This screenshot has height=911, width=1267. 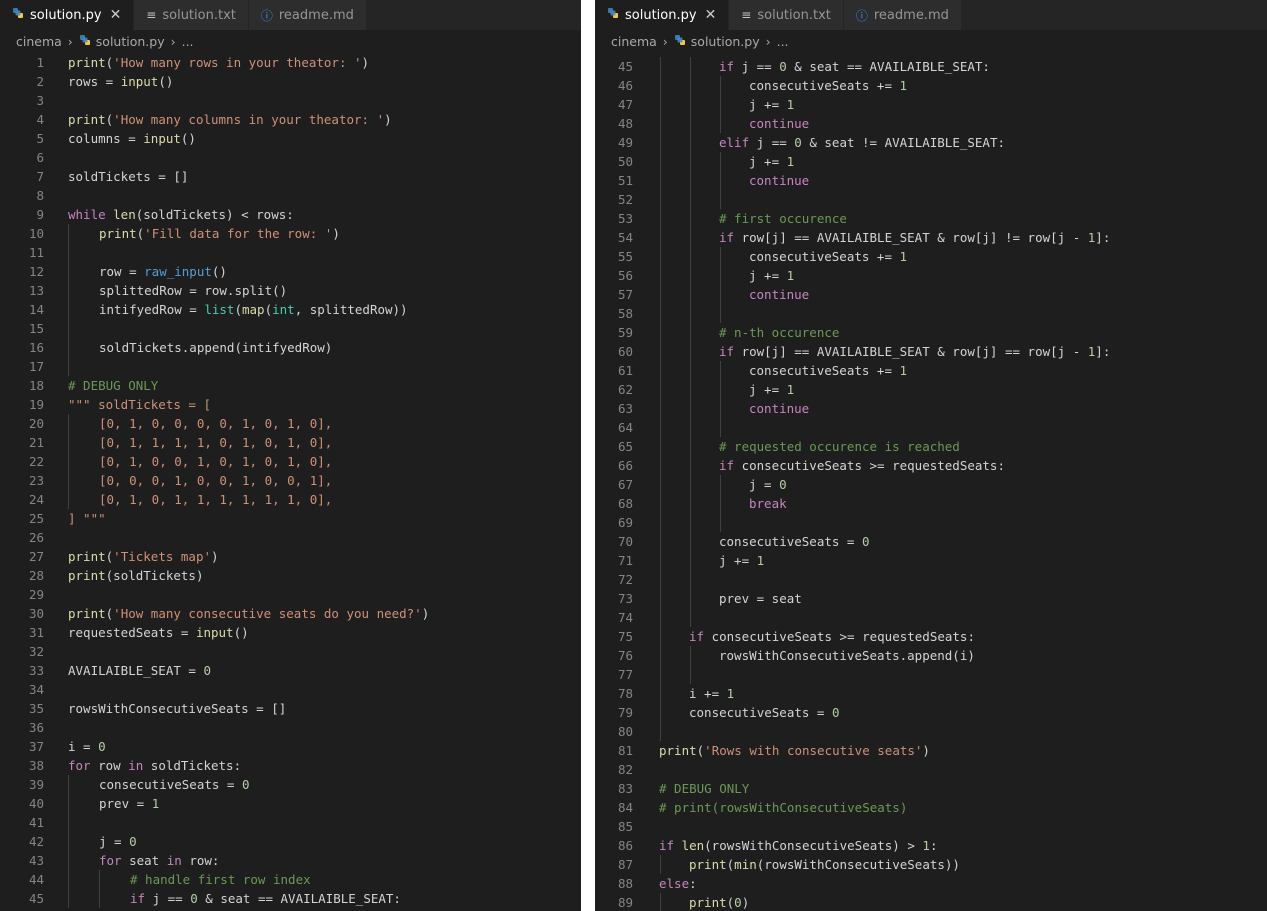 I want to click on code-line: 32, so click(x=290, y=651).